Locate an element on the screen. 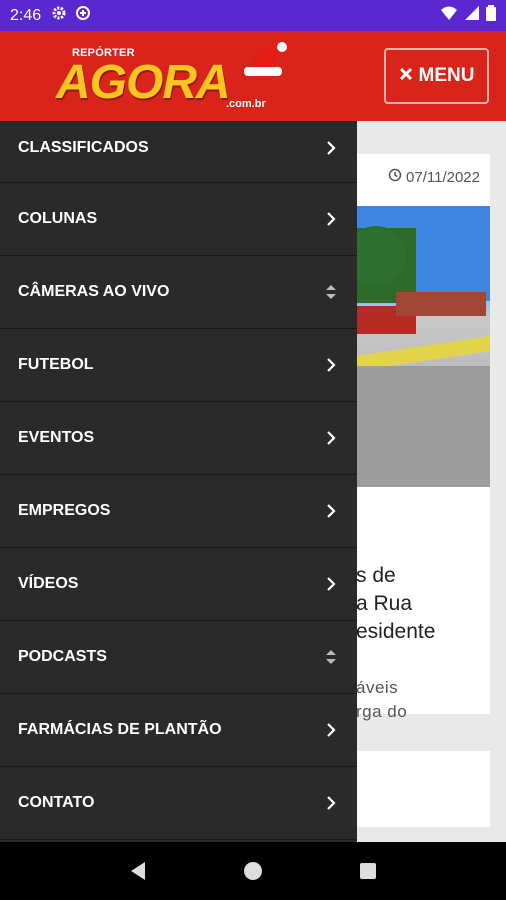 This screenshot has height=900, width=506. article-title: s de a Rua esidente is located at coordinates (431, 590).